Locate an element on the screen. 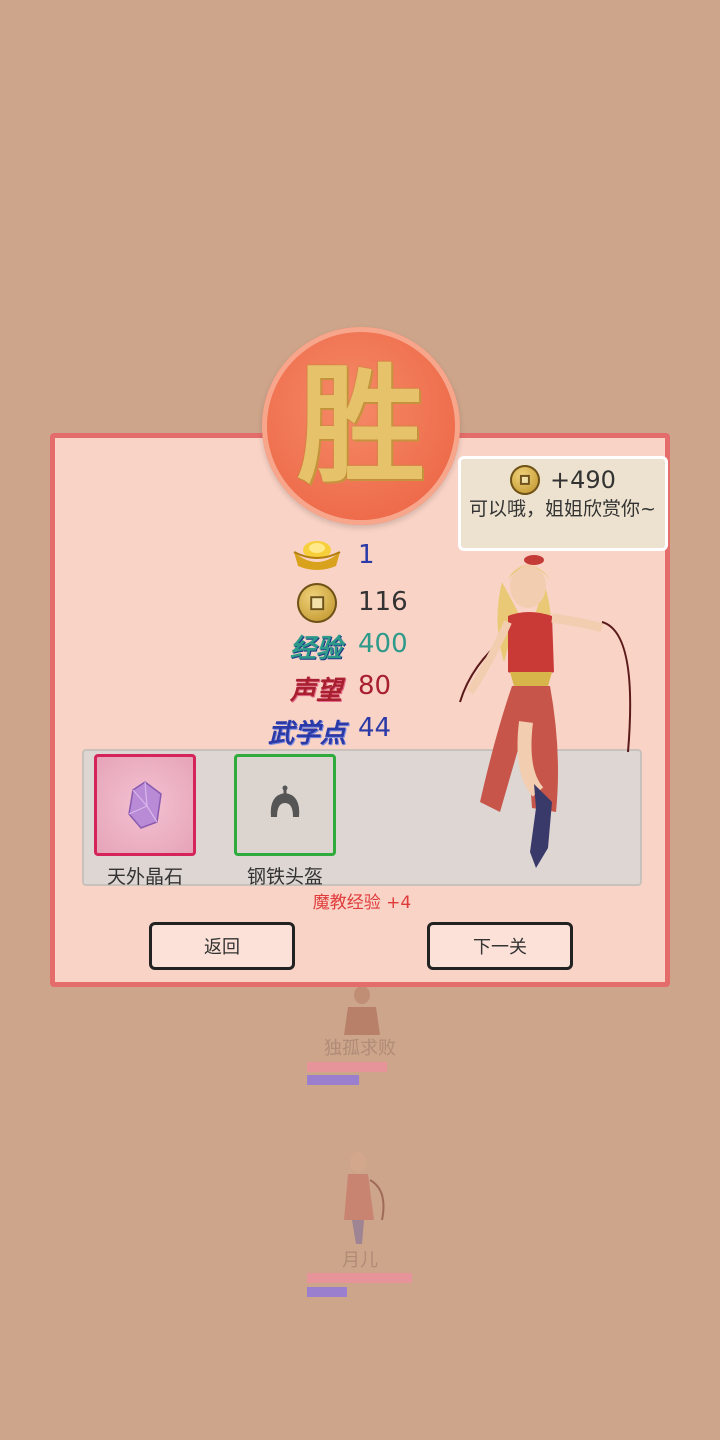 This screenshot has height=1440, width=720. crystal-icon is located at coordinates (145, 805).